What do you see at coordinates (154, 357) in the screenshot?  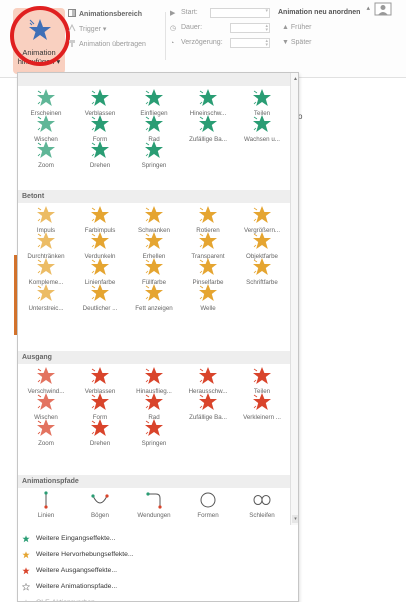 I see `section-header-exit: Ausgang` at bounding box center [154, 357].